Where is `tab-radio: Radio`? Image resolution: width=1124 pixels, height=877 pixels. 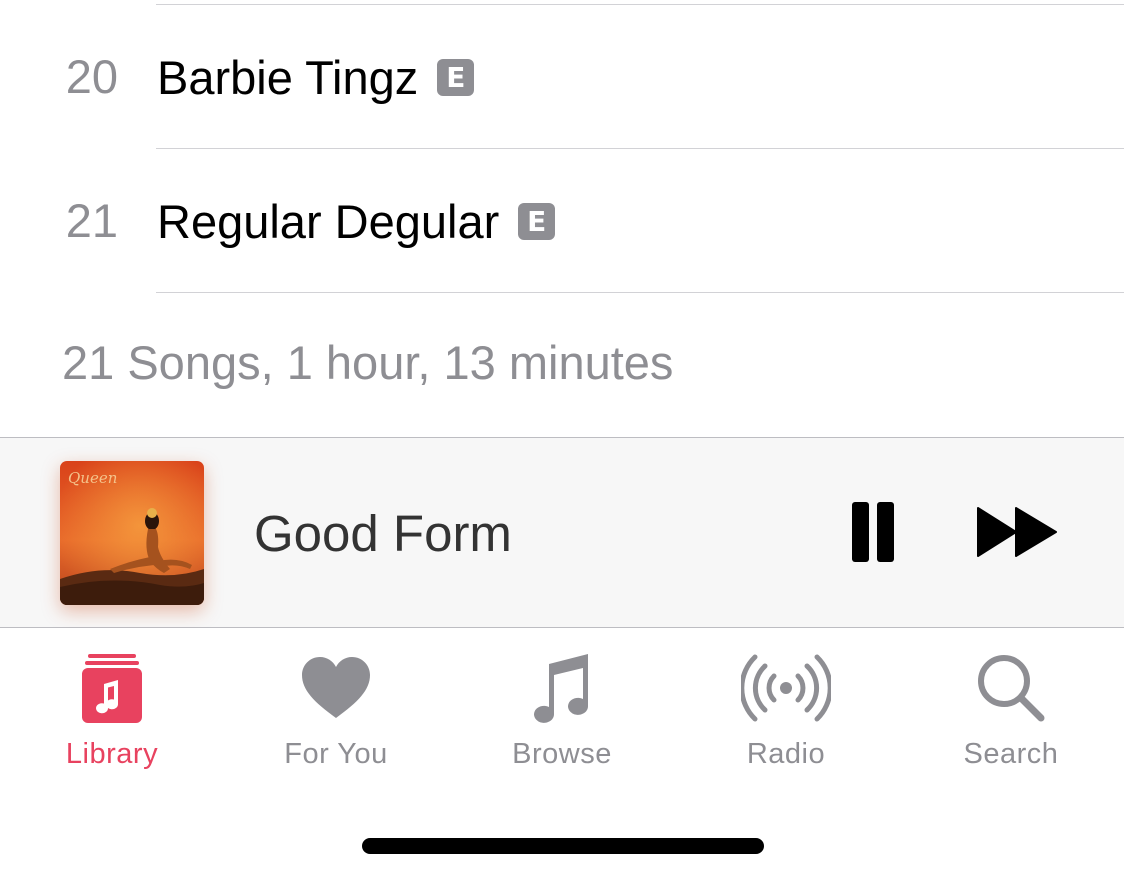 tab-radio: Radio is located at coordinates (786, 703).